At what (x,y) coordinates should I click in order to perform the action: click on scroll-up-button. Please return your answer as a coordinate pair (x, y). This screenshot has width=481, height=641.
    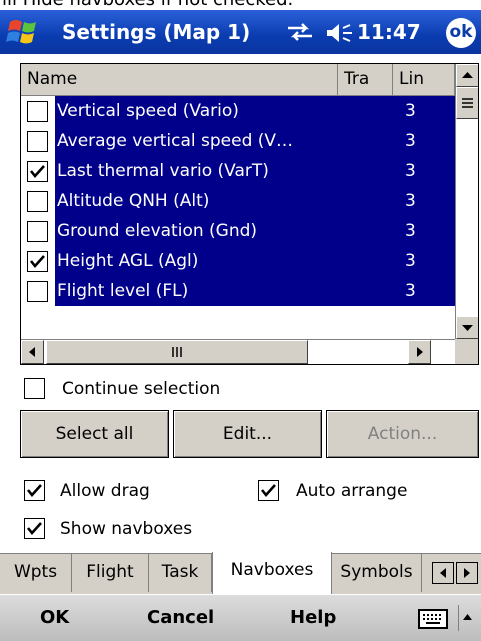
    Looking at the image, I should click on (467, 75).